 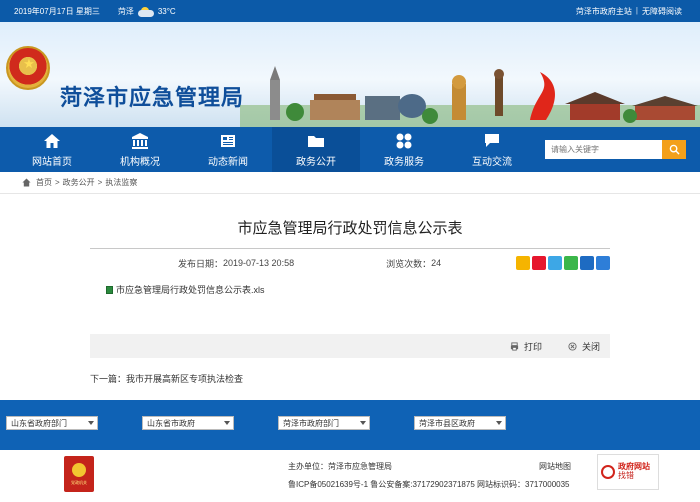 What do you see at coordinates (492, 140) in the screenshot?
I see `chat-icon` at bounding box center [492, 140].